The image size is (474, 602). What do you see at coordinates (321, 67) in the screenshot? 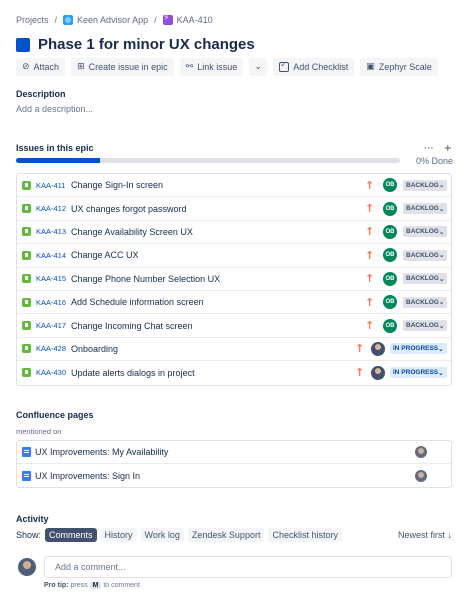
I see `add-checklist-label: Add Checklist` at bounding box center [321, 67].